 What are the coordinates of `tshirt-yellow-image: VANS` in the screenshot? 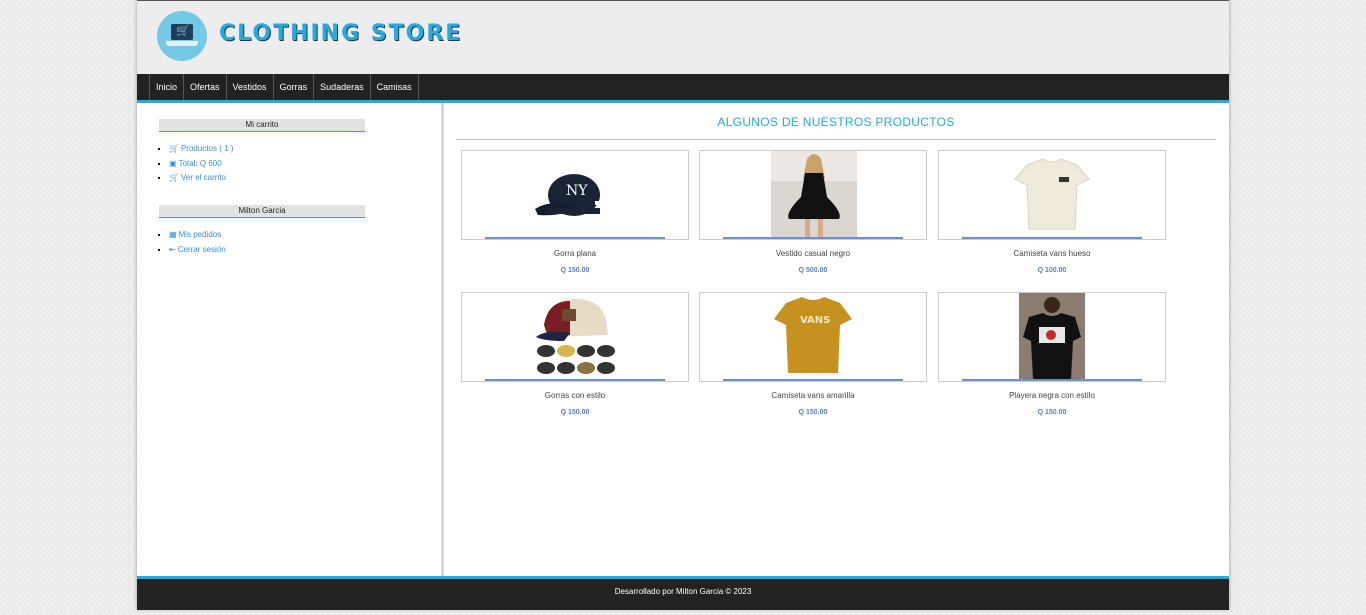 It's located at (813, 335).